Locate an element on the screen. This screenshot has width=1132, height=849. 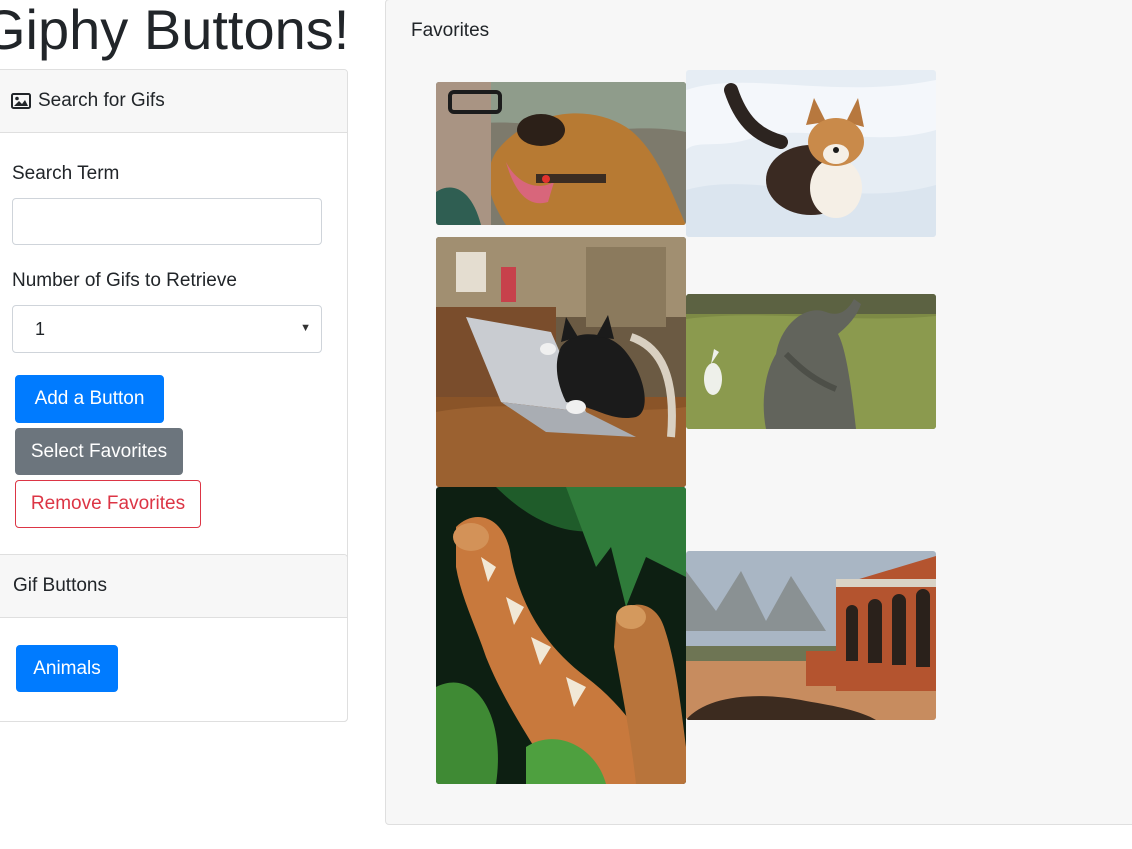
gif-cat-typing-laptop is located at coordinates (561, 362).